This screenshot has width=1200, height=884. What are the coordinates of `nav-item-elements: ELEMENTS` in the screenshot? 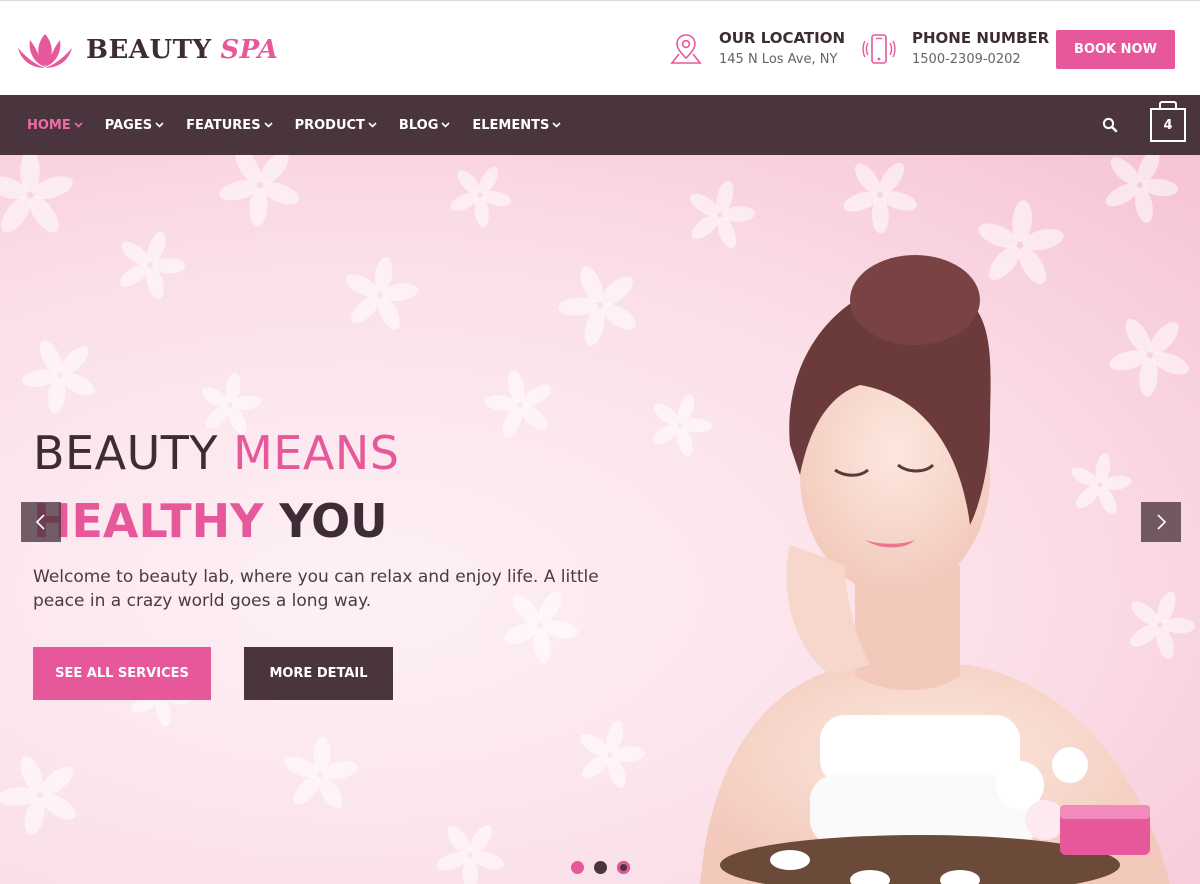 It's located at (516, 125).